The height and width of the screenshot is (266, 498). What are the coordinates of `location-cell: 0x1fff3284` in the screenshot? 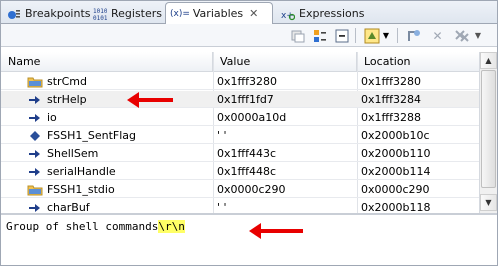 It's located at (391, 99).